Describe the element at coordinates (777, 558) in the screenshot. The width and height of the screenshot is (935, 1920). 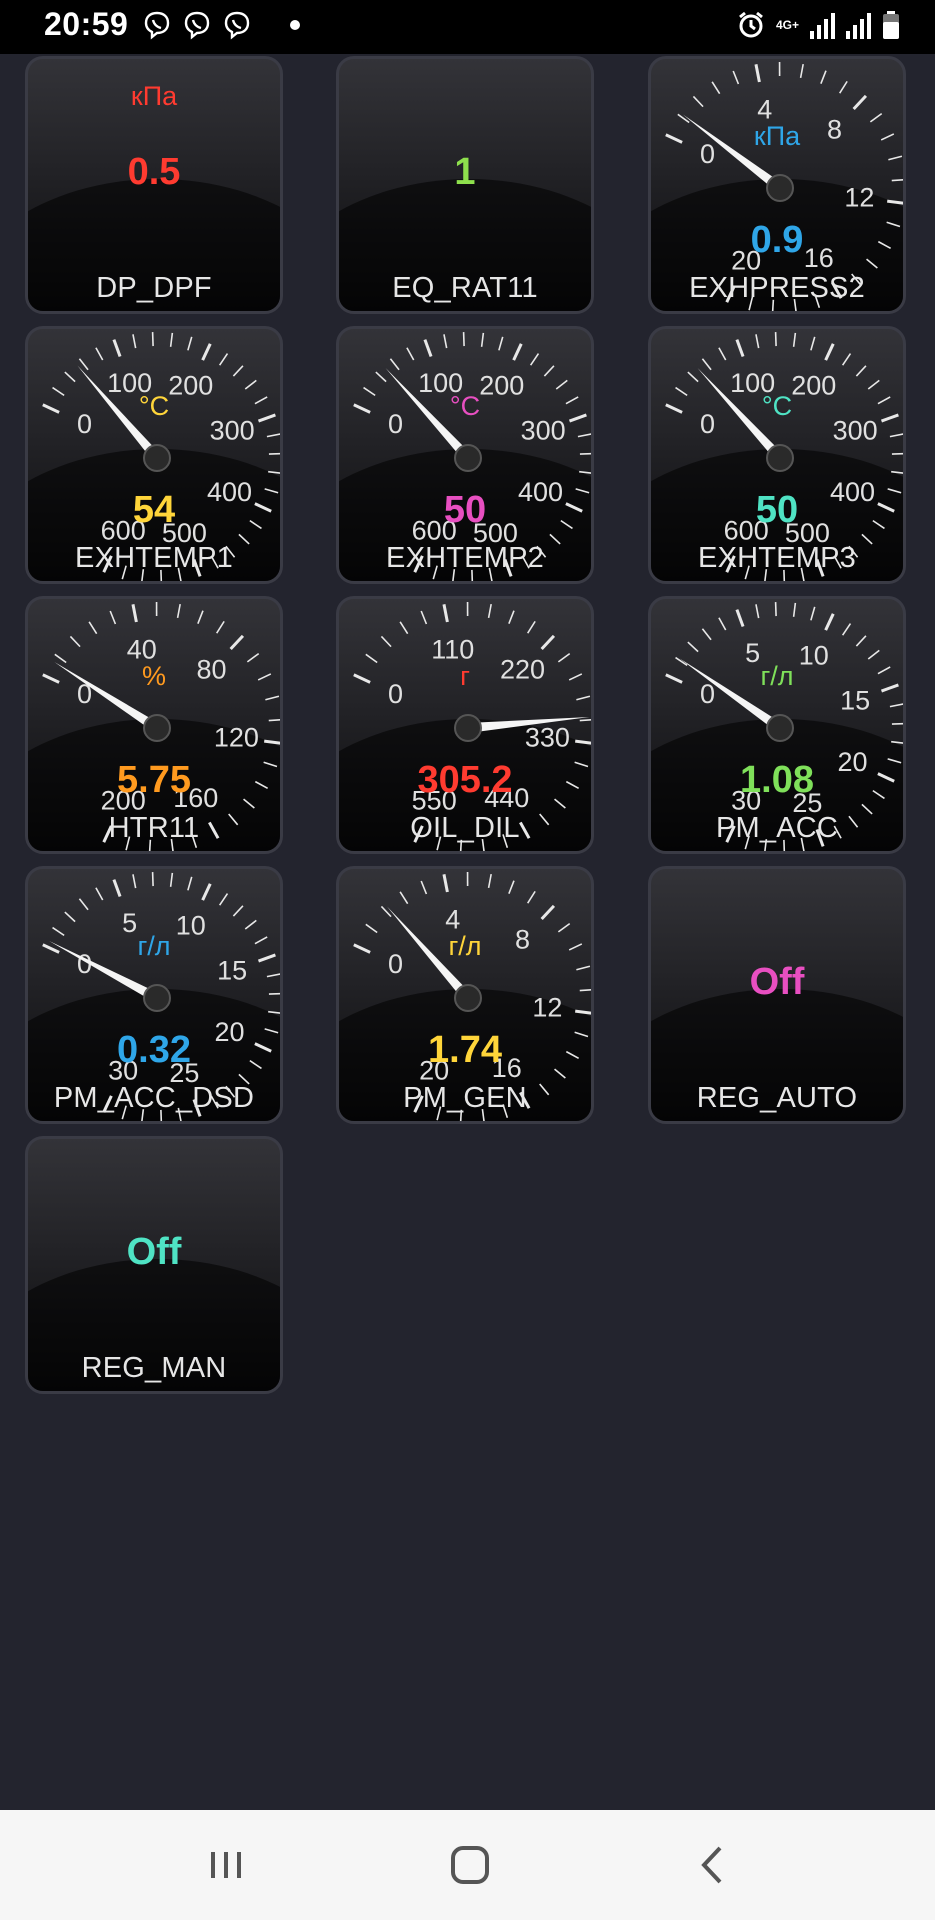
I see `gauge-name: EXHTEMP3` at that location.